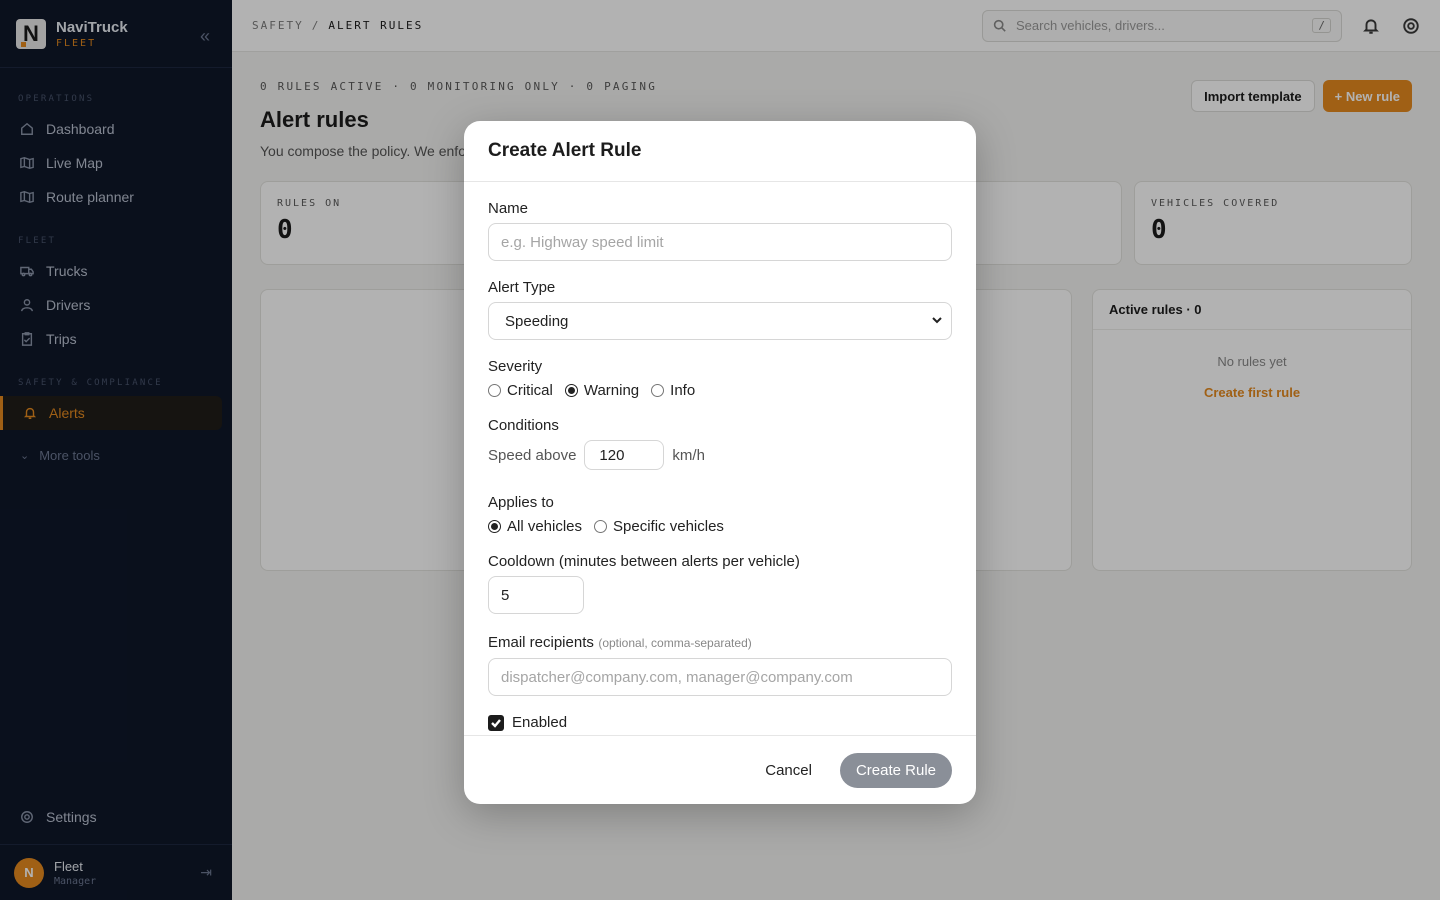 This screenshot has height=900, width=1440. I want to click on check-icon, so click(496, 723).